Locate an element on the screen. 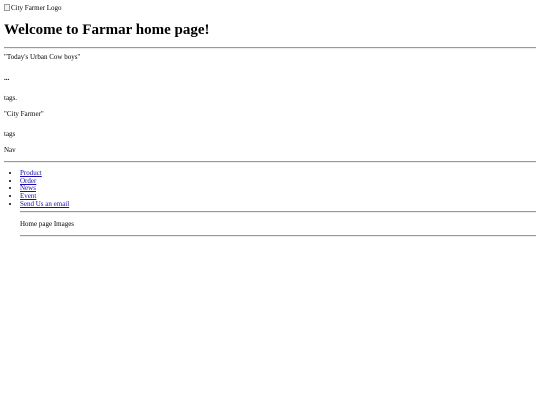  tagline: "Today's Urban Cow boys" is located at coordinates (42, 57).